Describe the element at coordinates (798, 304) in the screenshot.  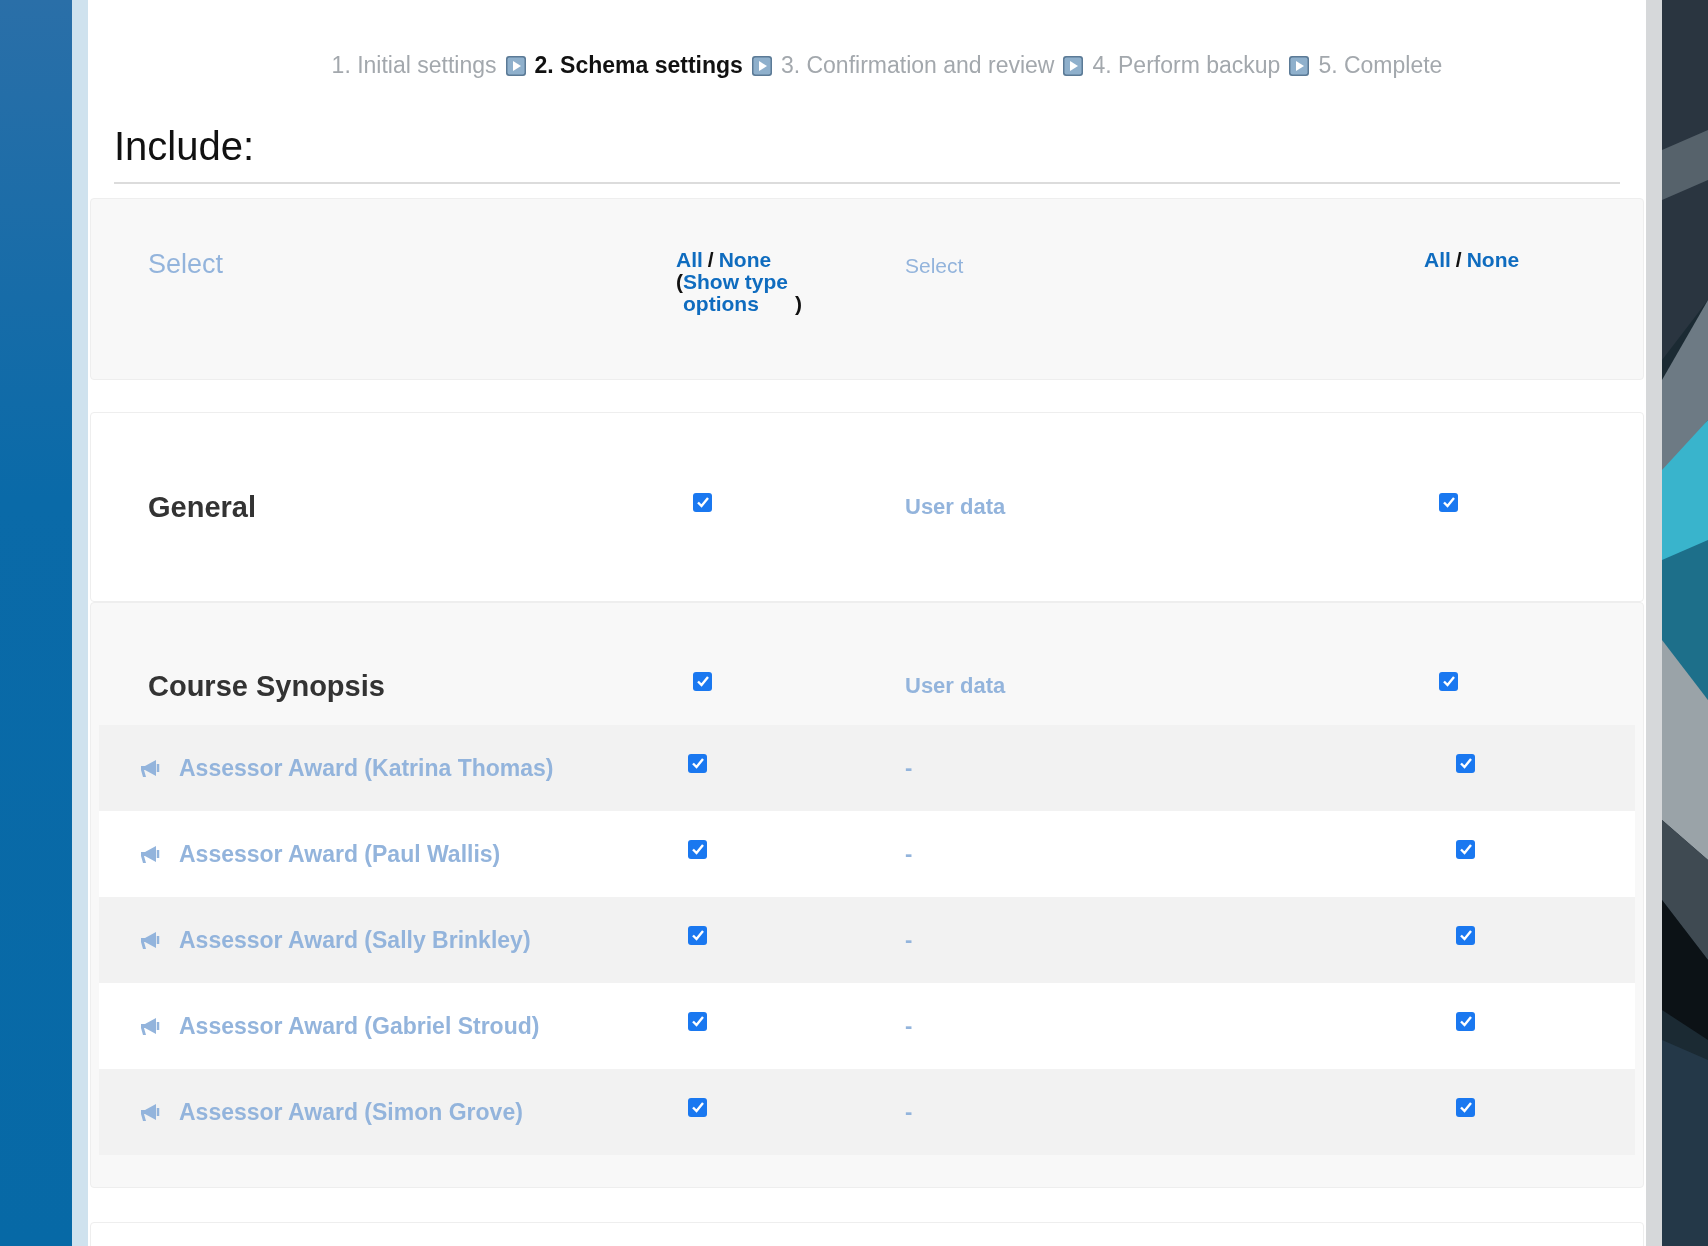
I see `punctuation-text: )` at that location.